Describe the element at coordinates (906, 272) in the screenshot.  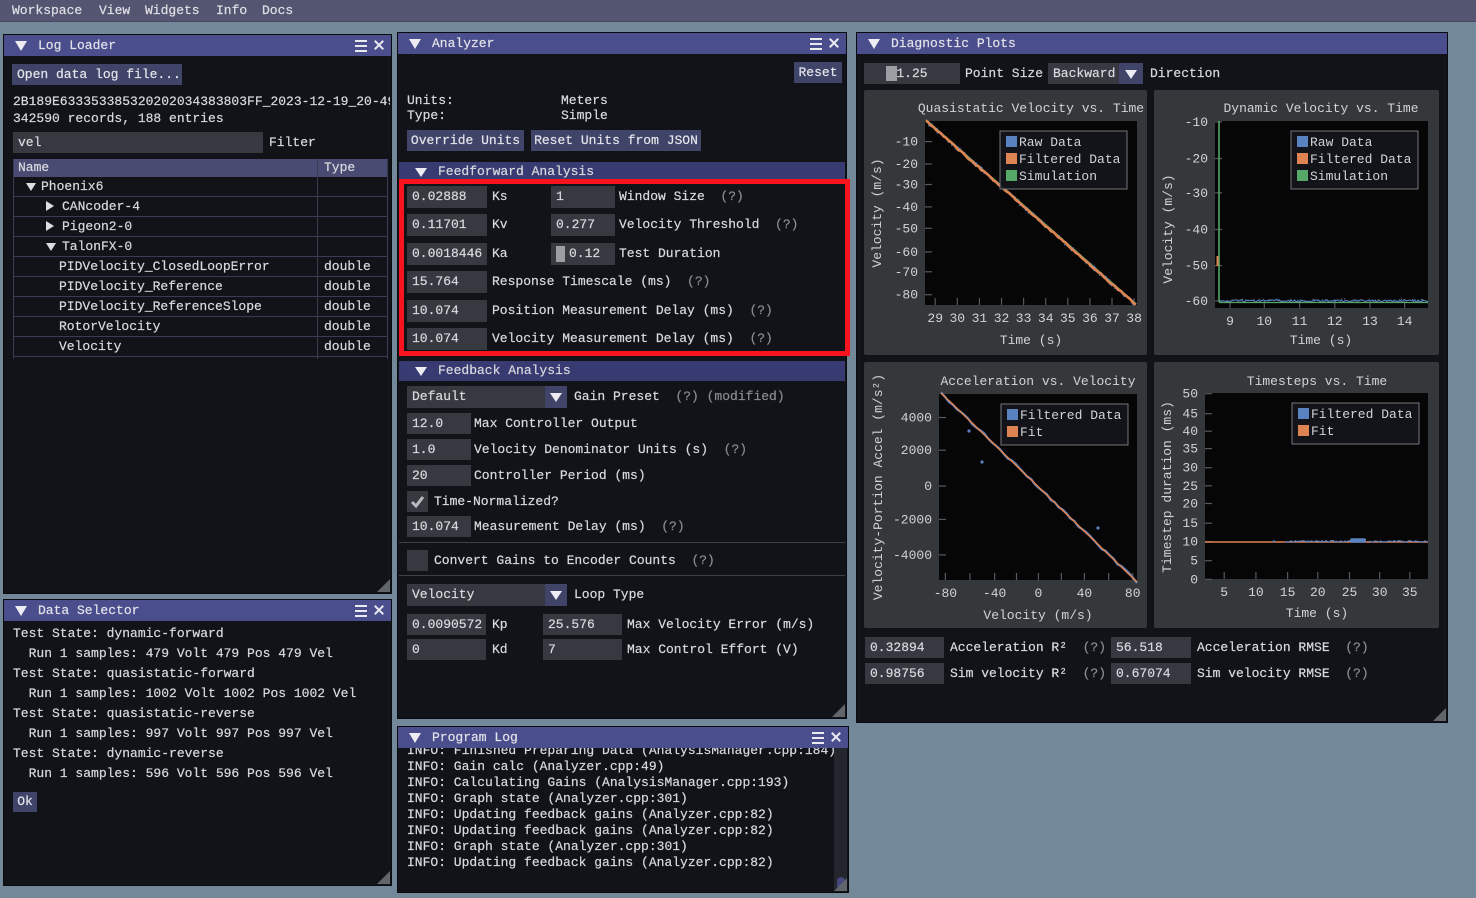
I see `svg-text: -70` at that location.